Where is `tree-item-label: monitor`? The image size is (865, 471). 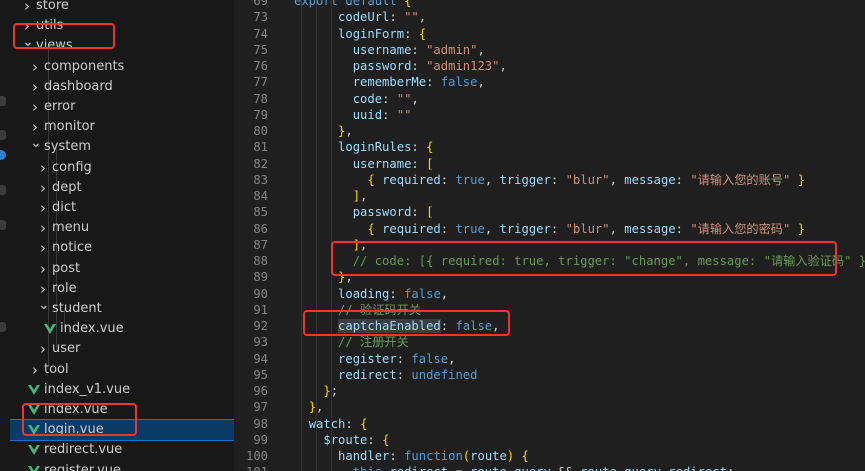 tree-item-label: monitor is located at coordinates (69, 127).